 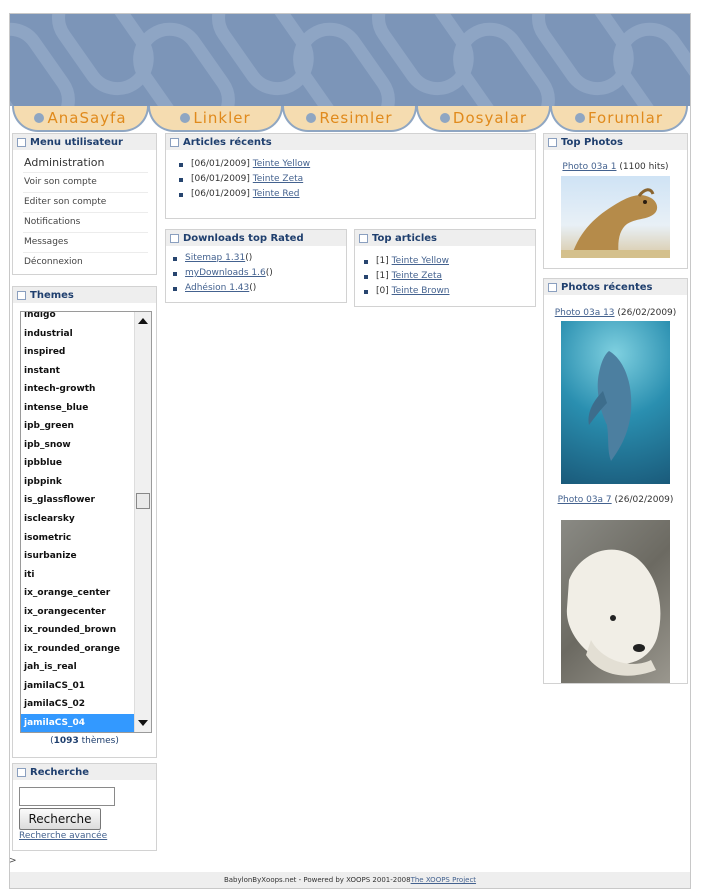 What do you see at coordinates (77, 667) in the screenshot?
I see `theme-option: jah_is_real` at bounding box center [77, 667].